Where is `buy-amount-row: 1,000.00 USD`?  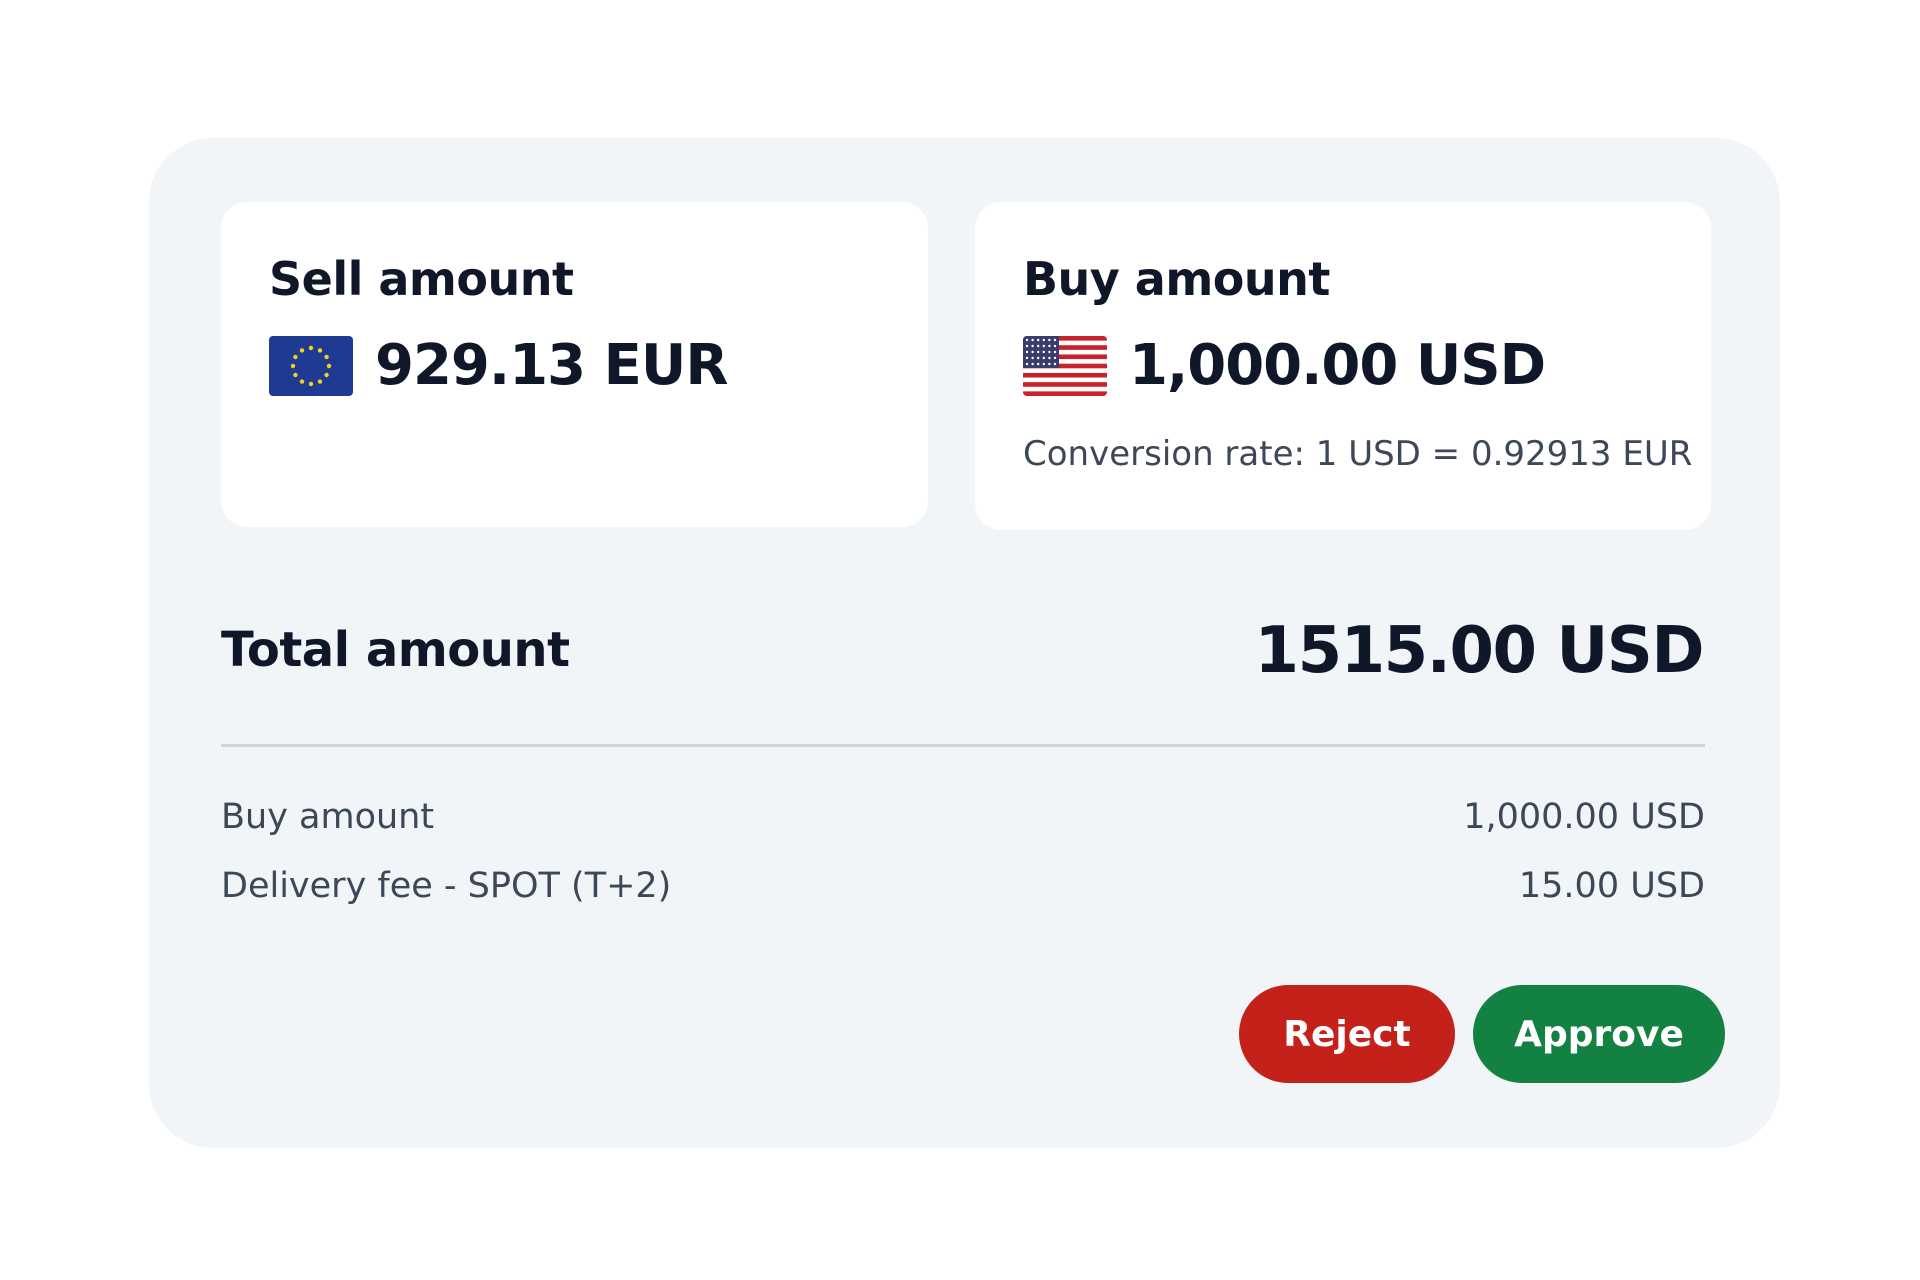
buy-amount-row: 1,000.00 USD is located at coordinates (1284, 365).